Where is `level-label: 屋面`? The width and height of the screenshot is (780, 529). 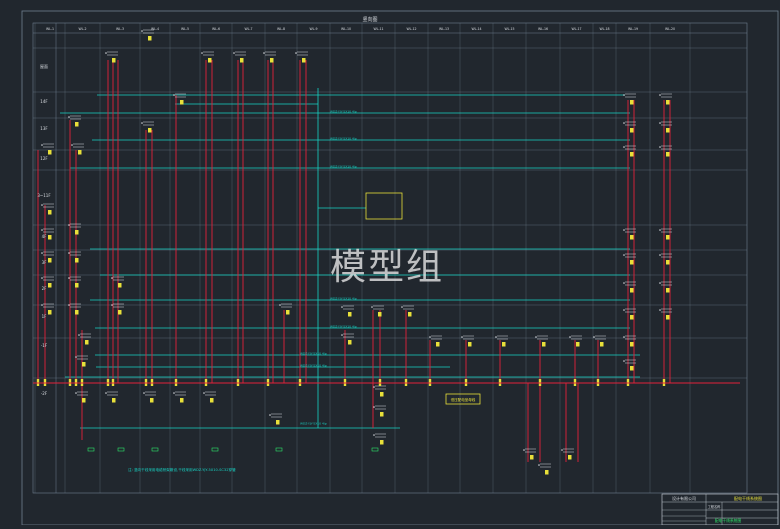 level-label: 屋面 is located at coordinates (44, 66).